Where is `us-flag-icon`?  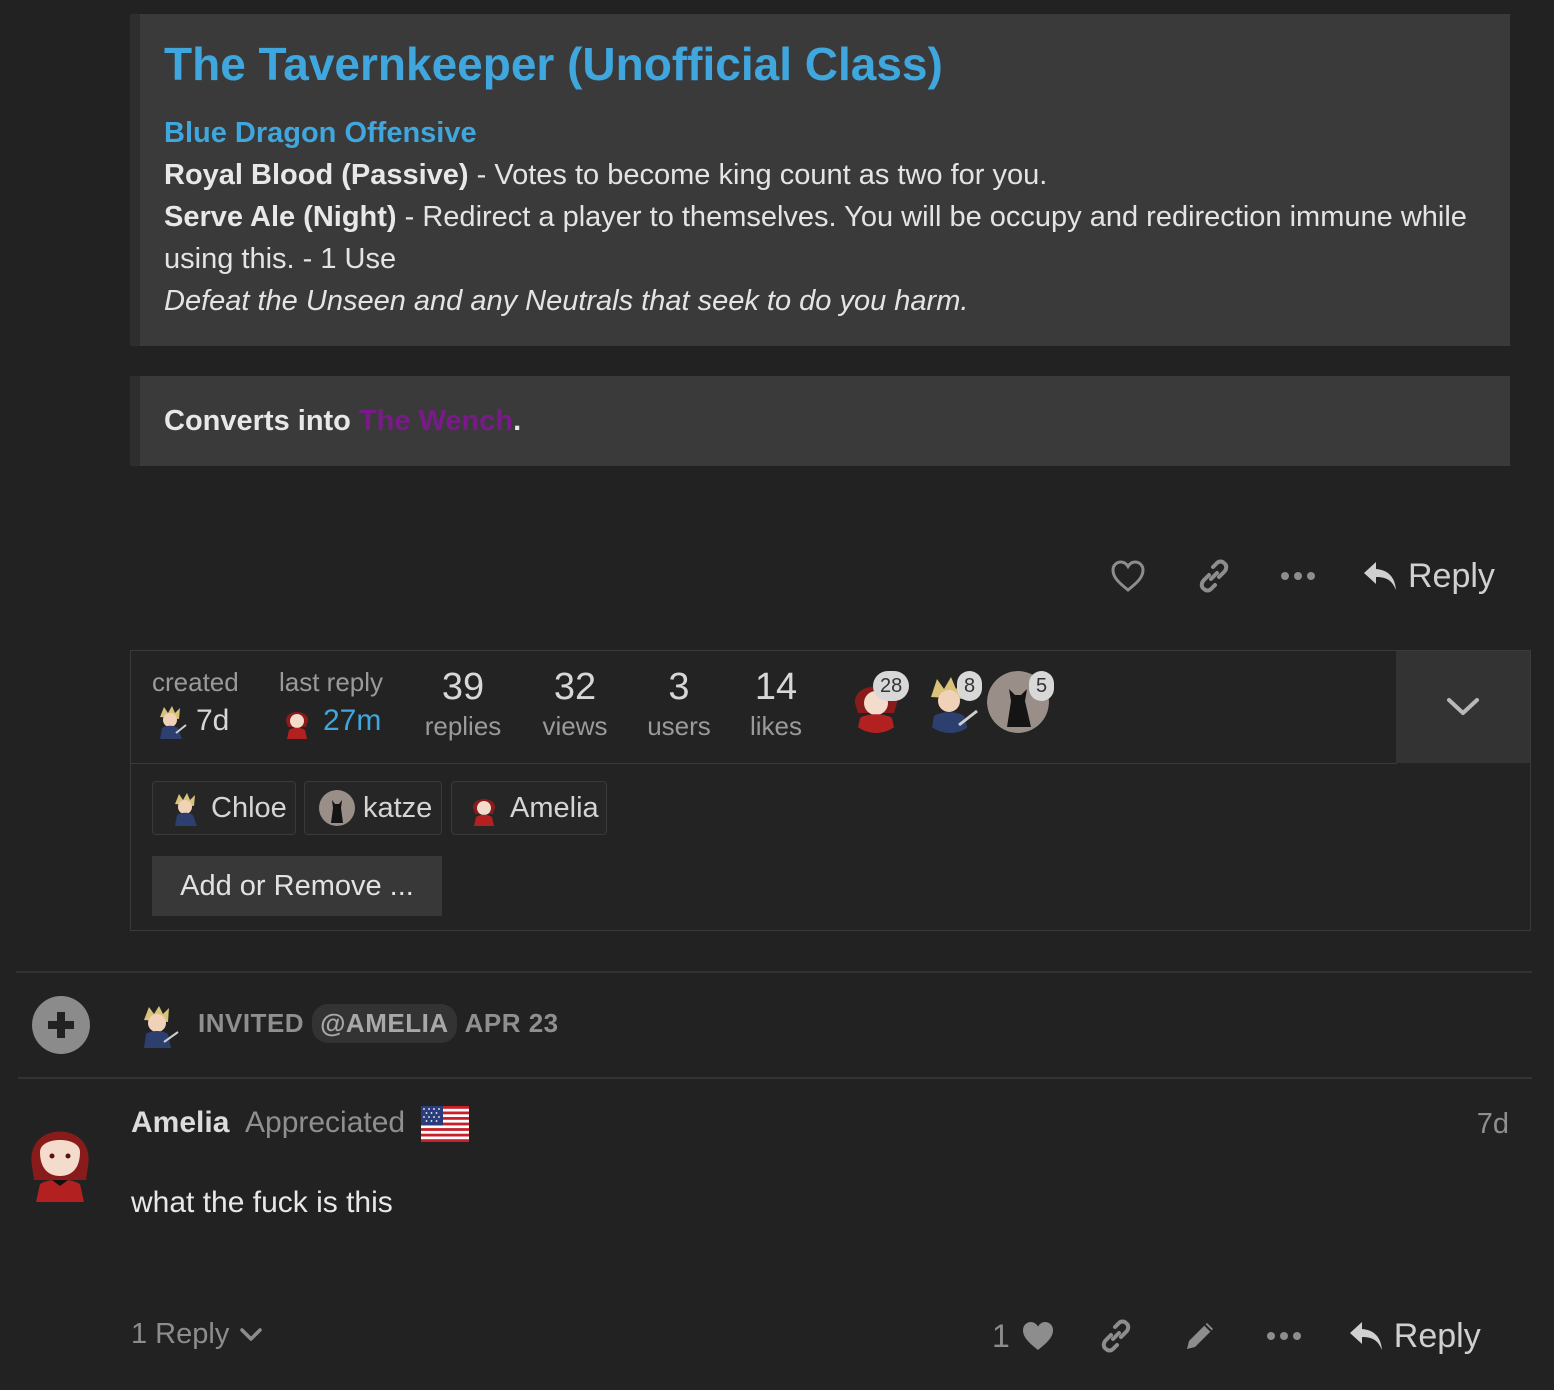 us-flag-icon is located at coordinates (445, 1124).